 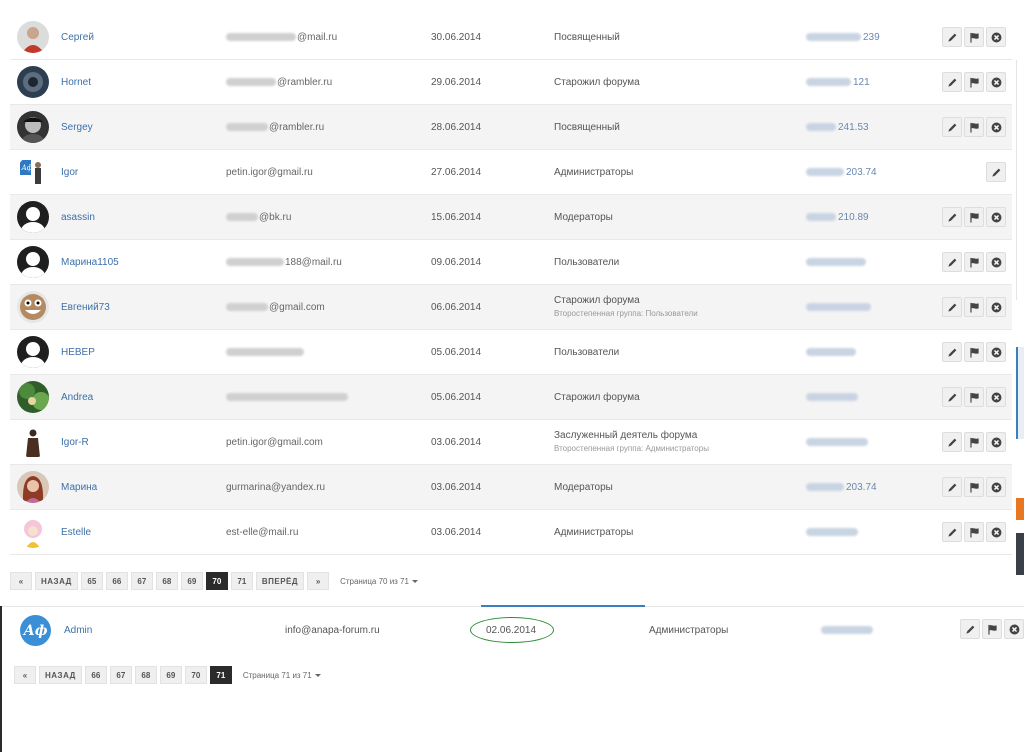 What do you see at coordinates (76, 532) in the screenshot?
I see `member-name-link: Estelle` at bounding box center [76, 532].